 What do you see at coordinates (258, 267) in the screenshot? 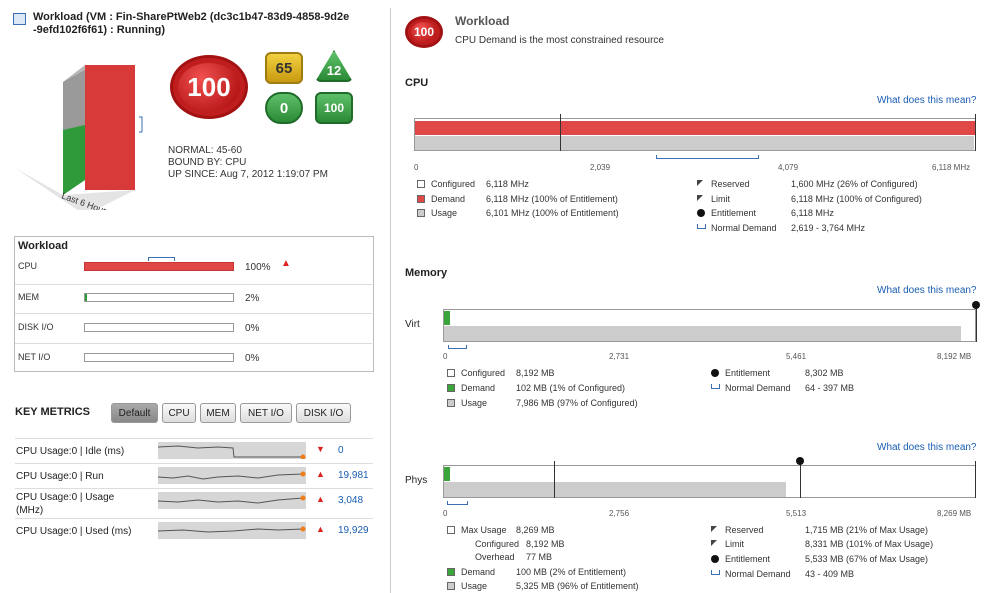
I see `row-pct: 100%` at bounding box center [258, 267].